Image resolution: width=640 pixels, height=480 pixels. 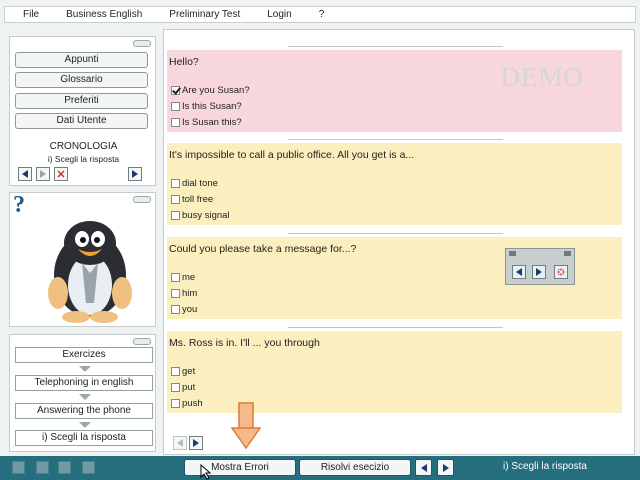 I want to click on option: busy signal, so click(x=200, y=215).